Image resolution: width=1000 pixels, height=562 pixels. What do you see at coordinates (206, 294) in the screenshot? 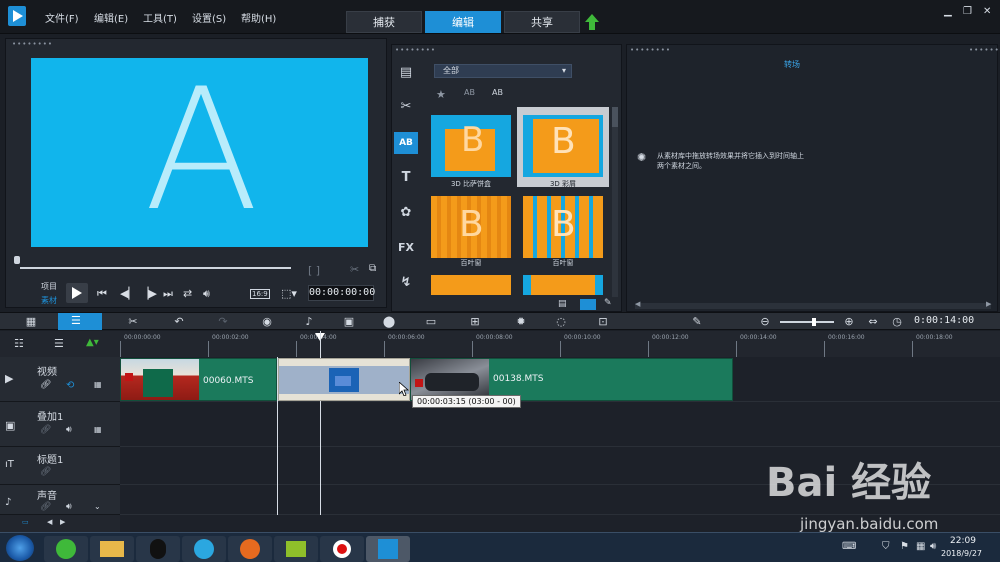
I see `volume-icon: 🔊︎` at bounding box center [206, 294].